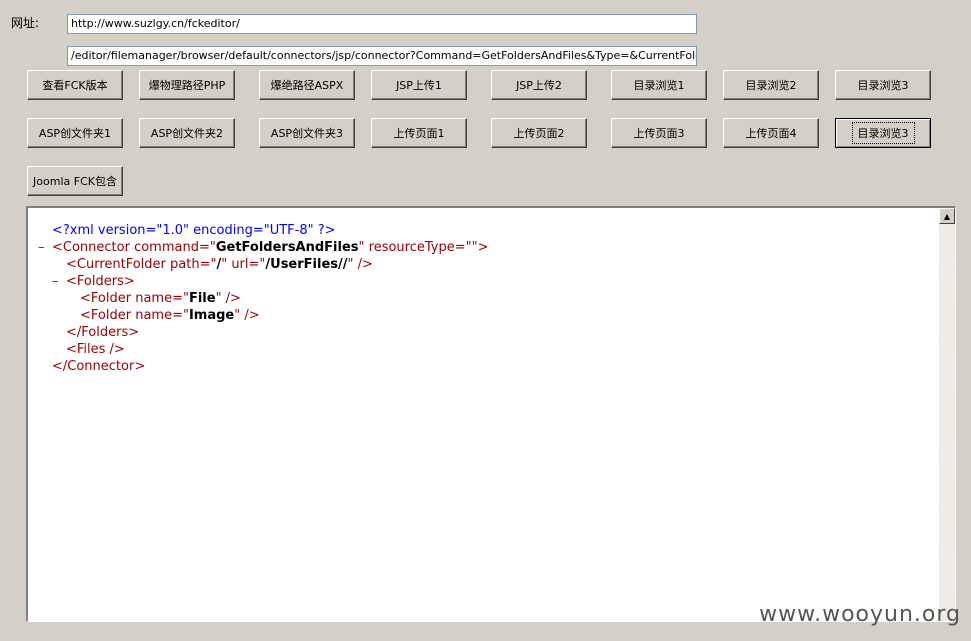 This screenshot has height=641, width=971. I want to click on upload-page-4-button: 上传页面4, so click(771, 133).